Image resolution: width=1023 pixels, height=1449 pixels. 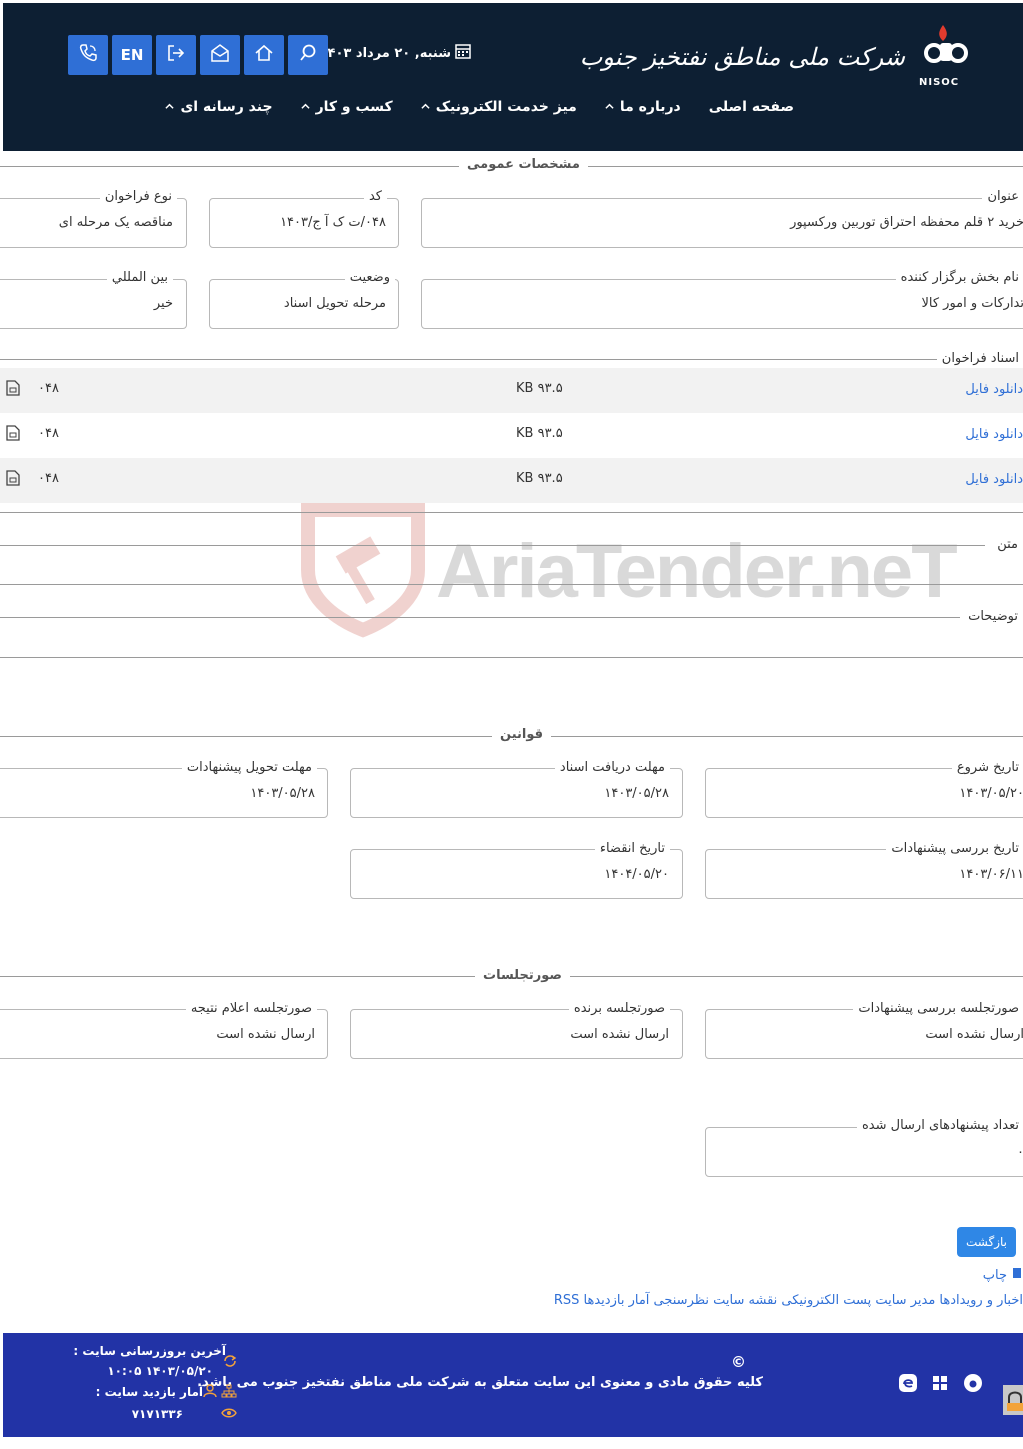 I want to click on text-divider, so click(x=492, y=545).